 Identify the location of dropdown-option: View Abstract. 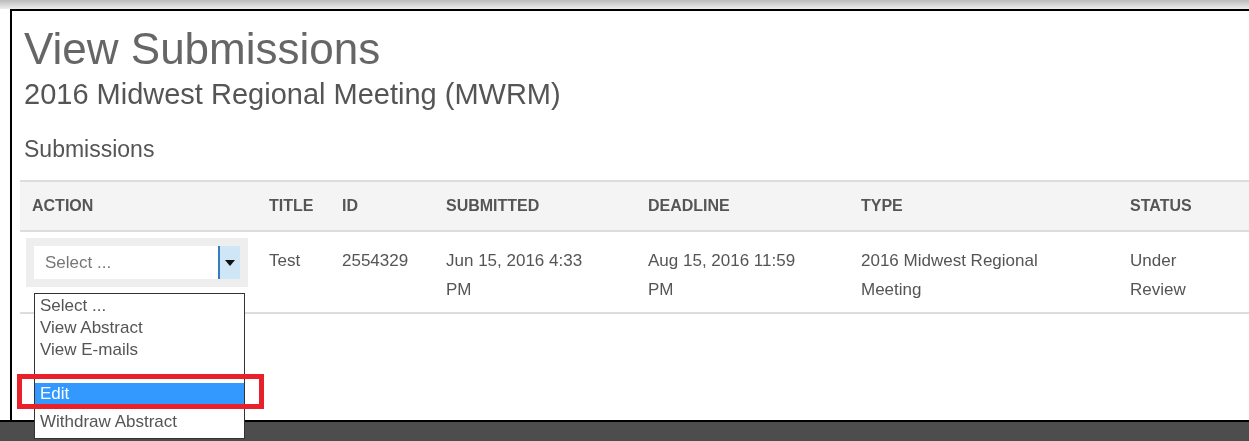
(139, 328).